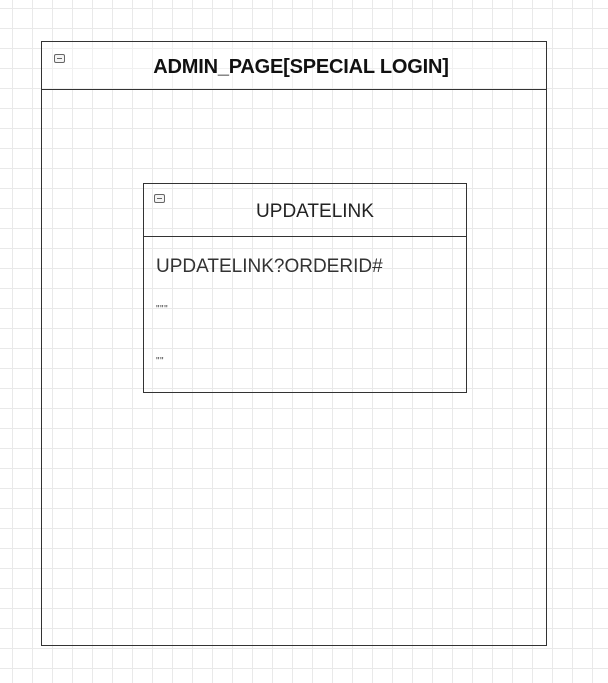 The image size is (608, 683). I want to click on updatelink-header: UPDATELINK, so click(305, 210).